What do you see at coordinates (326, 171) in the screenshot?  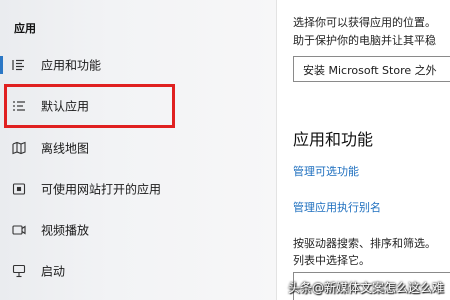 I see `manage-optional-features-link: 管理可选功能` at bounding box center [326, 171].